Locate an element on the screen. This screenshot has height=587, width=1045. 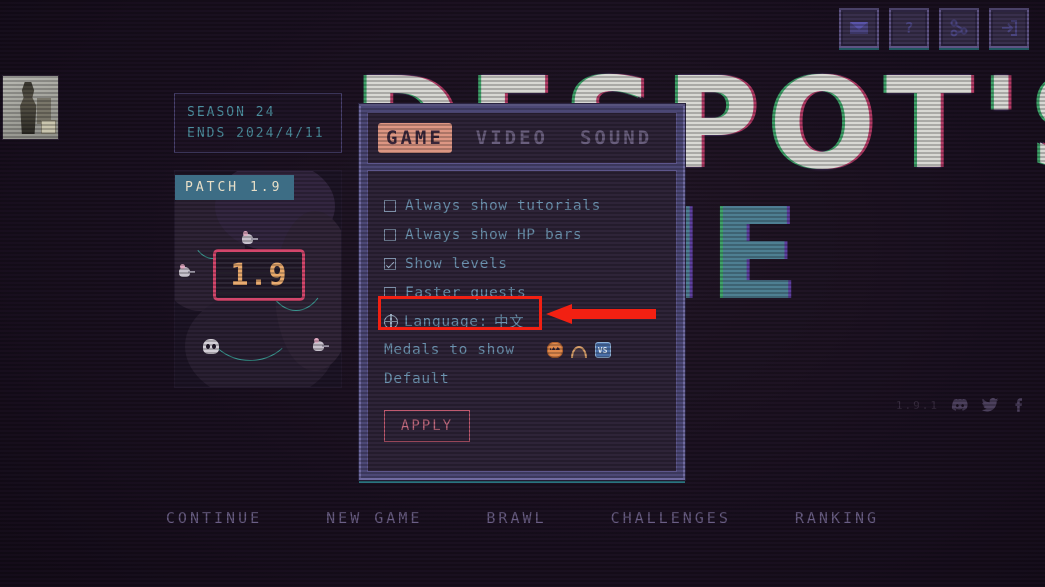
season-info-box: SEASON 24 ENDS 2024/4/11 is located at coordinates (258, 123).